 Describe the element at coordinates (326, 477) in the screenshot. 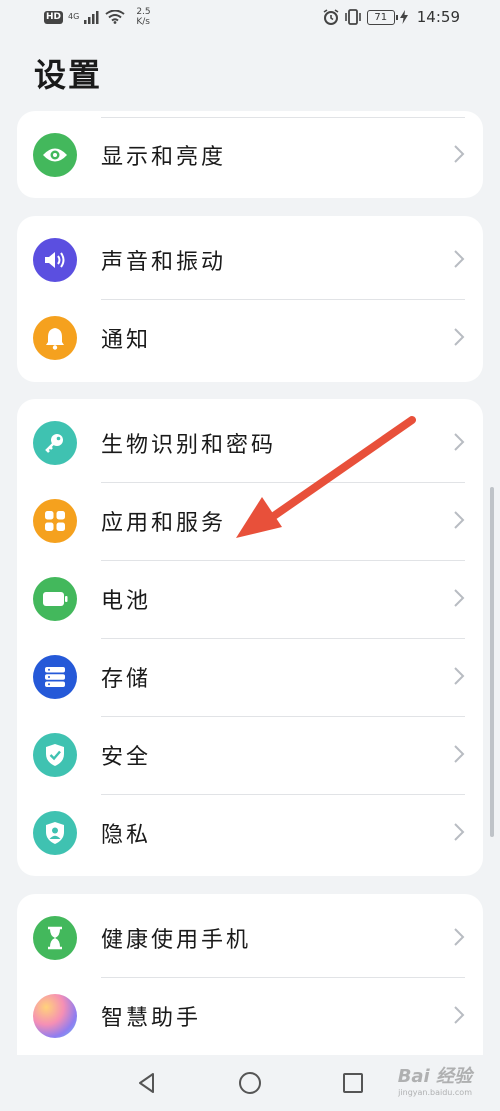

I see `annotation-arrow` at that location.